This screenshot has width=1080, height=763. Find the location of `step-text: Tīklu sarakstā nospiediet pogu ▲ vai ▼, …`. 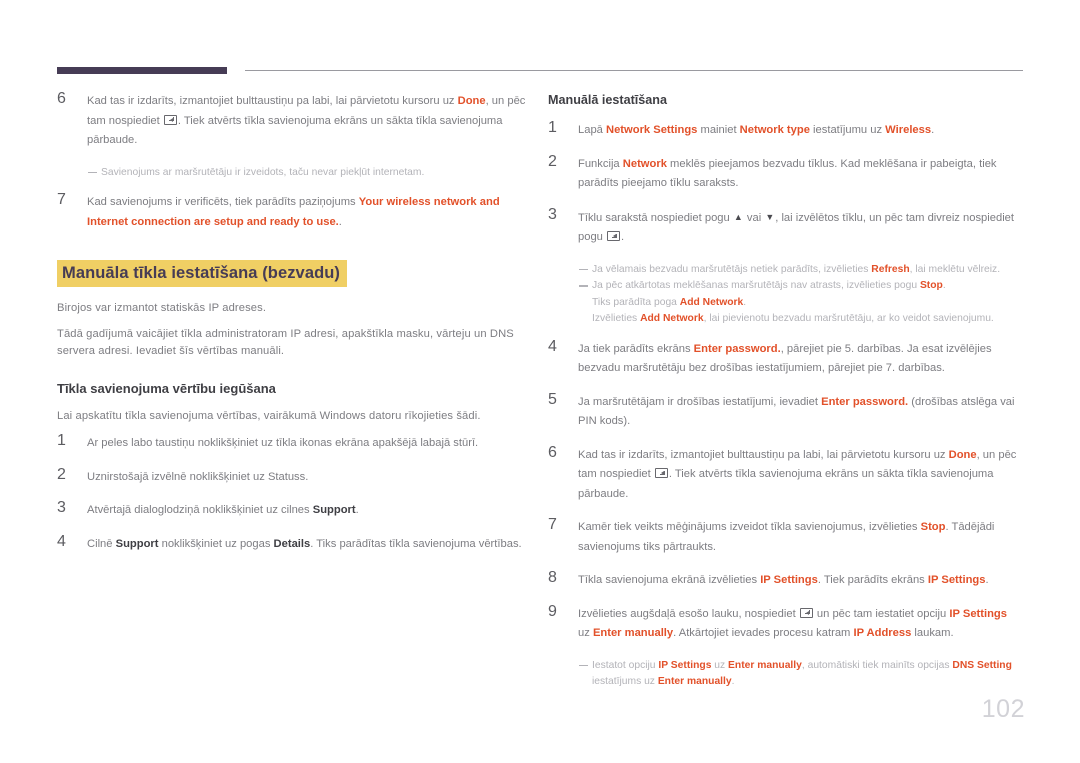

step-text: Tīklu sarakstā nospiediet pogu ▲ vai ▼, … is located at coordinates (798, 228).